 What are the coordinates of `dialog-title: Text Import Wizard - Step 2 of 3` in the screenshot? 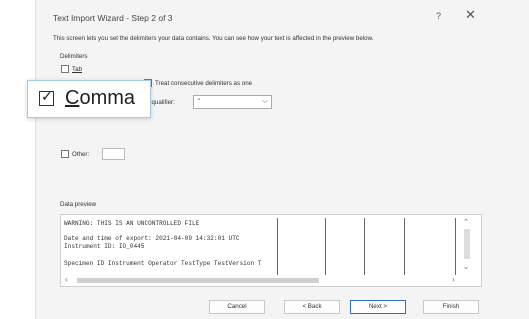 It's located at (113, 18).